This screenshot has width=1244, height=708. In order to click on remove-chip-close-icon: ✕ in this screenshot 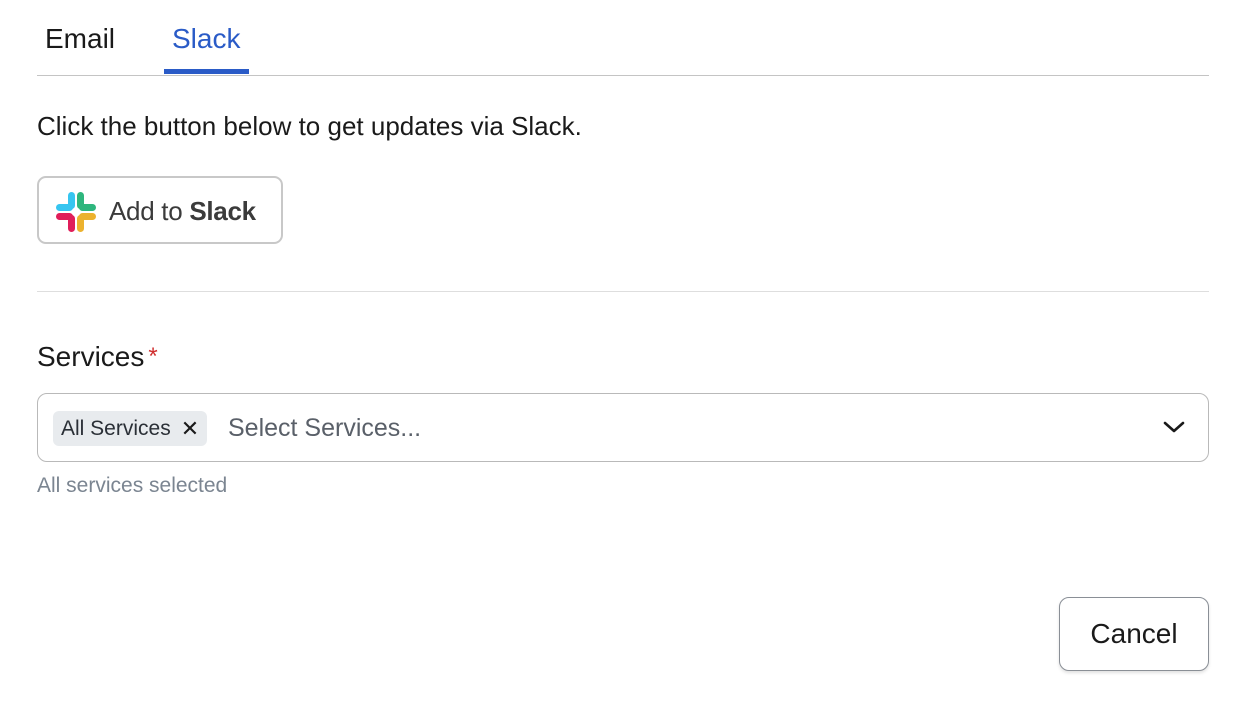, I will do `click(190, 428)`.